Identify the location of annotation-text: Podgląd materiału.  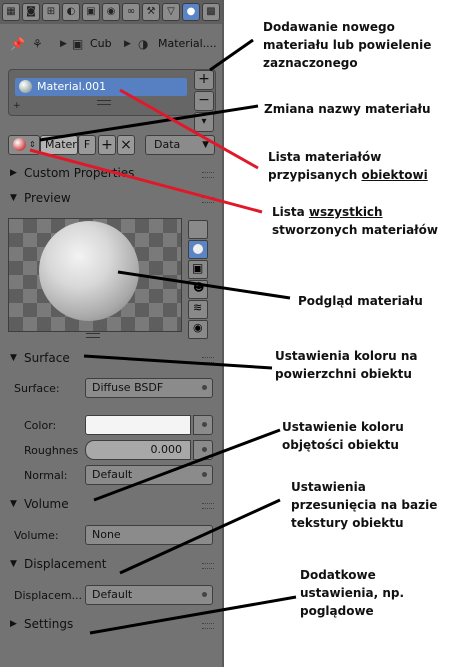
(360, 301).